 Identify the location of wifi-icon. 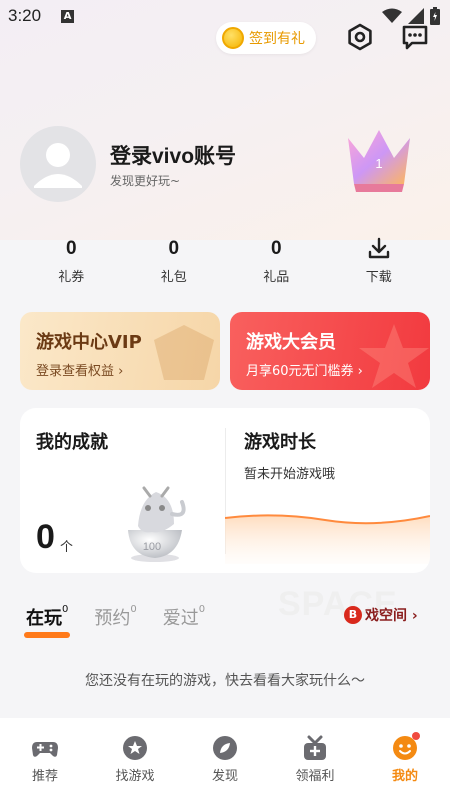
(392, 15).